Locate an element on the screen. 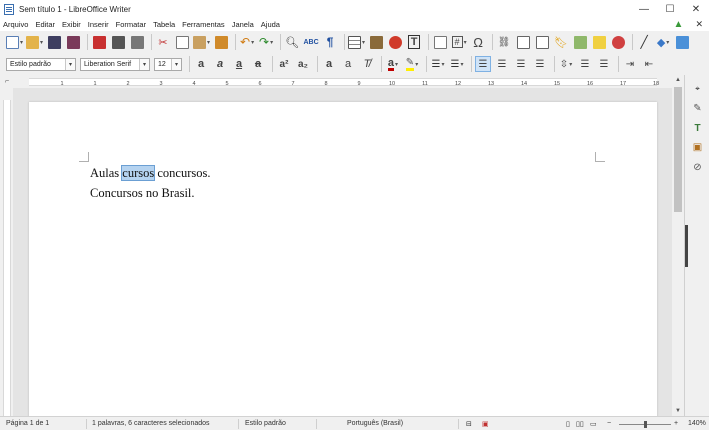 This screenshot has height=430, width=709. bold-button: a is located at coordinates (201, 64).